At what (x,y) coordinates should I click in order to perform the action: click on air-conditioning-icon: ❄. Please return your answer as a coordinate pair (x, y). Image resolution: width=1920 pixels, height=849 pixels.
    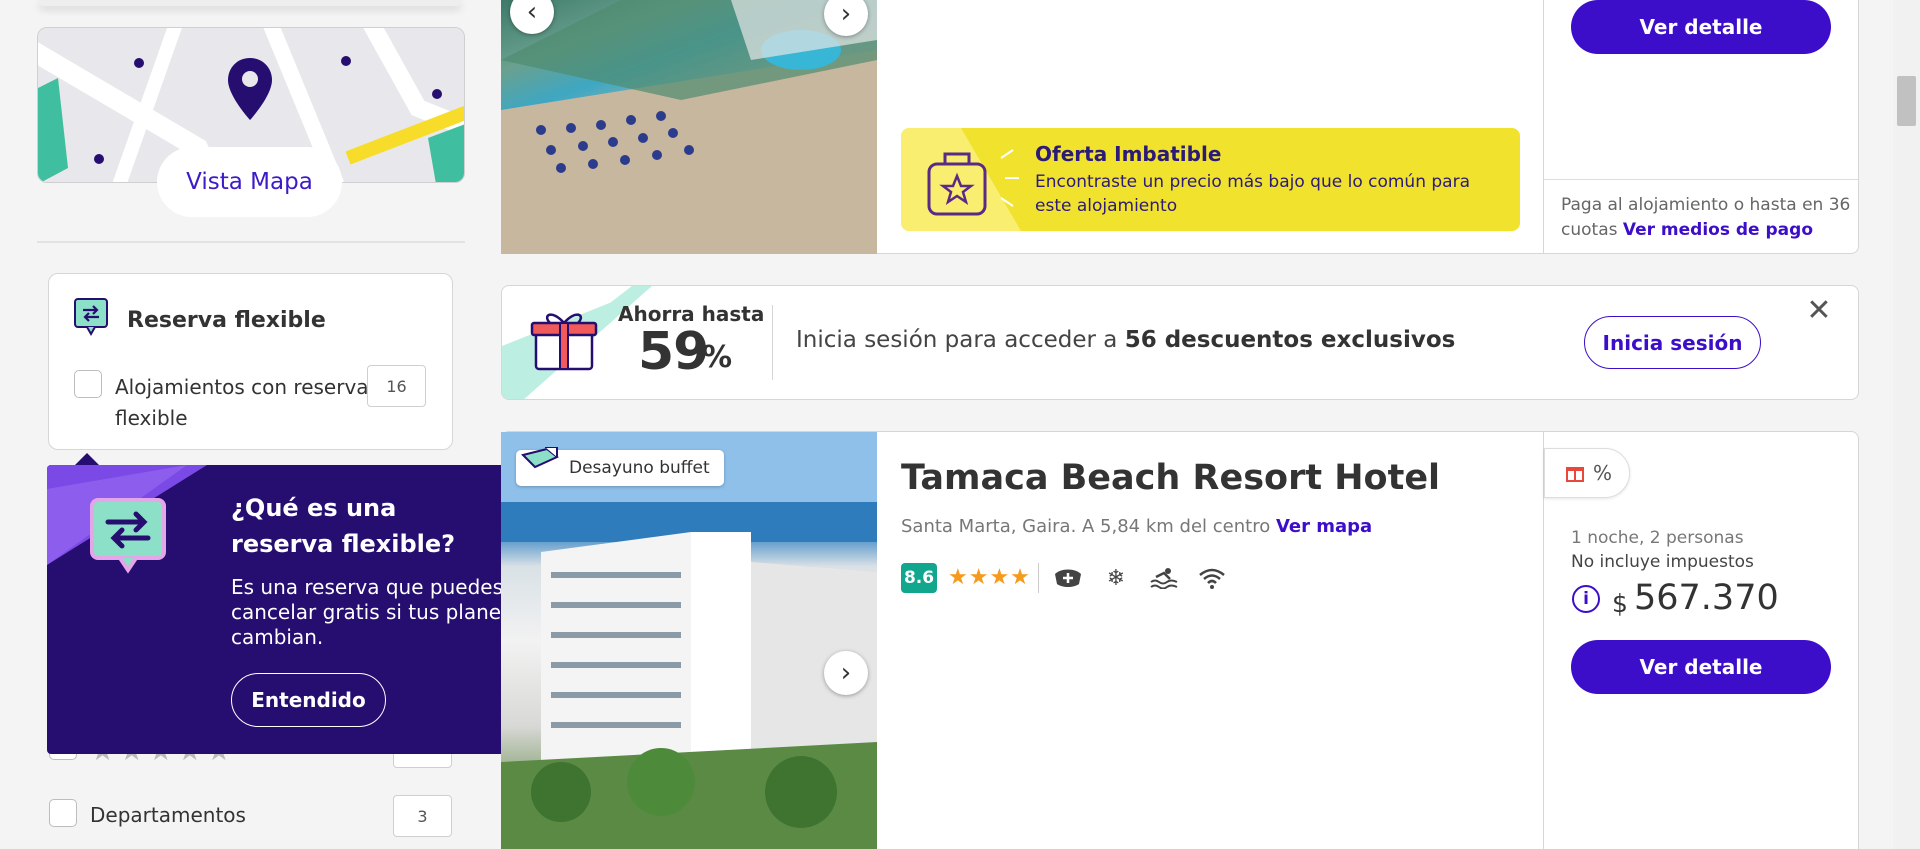
    Looking at the image, I should click on (1116, 578).